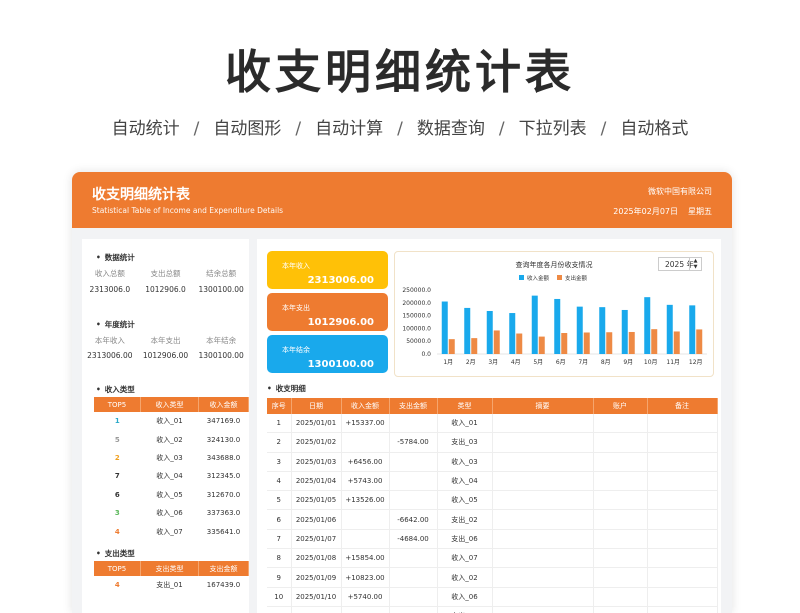 Image resolution: width=800 pixels, height=613 pixels. Describe the element at coordinates (418, 341) in the screenshot. I see `y-tick-label: 50000.0` at that location.